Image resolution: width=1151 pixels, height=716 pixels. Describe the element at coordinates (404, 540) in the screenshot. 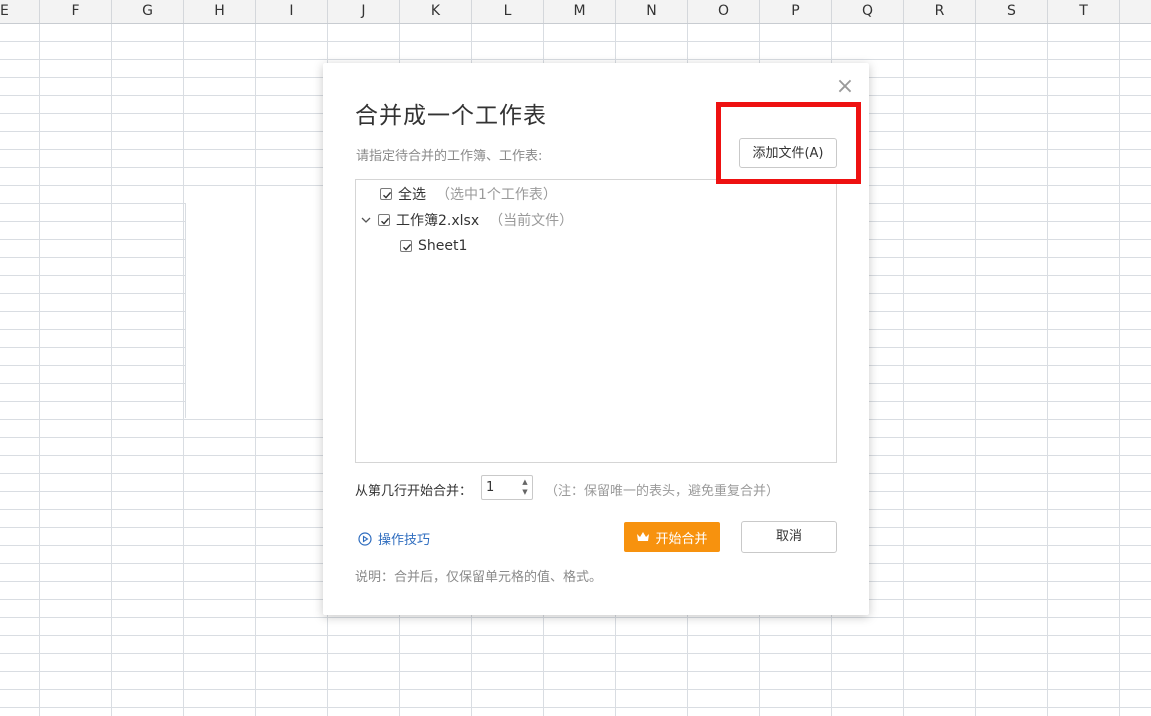

I see `tips-label: 操作技巧` at that location.